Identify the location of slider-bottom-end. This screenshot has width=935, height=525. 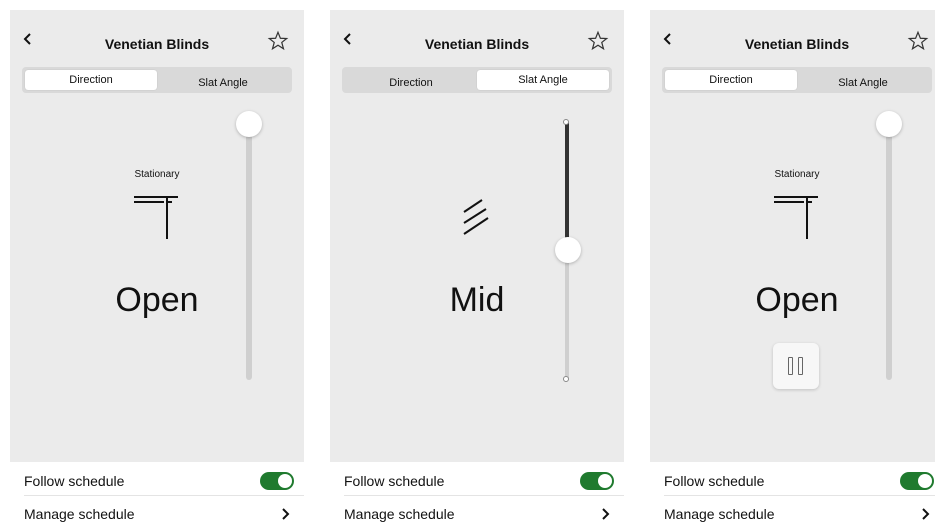
(566, 379).